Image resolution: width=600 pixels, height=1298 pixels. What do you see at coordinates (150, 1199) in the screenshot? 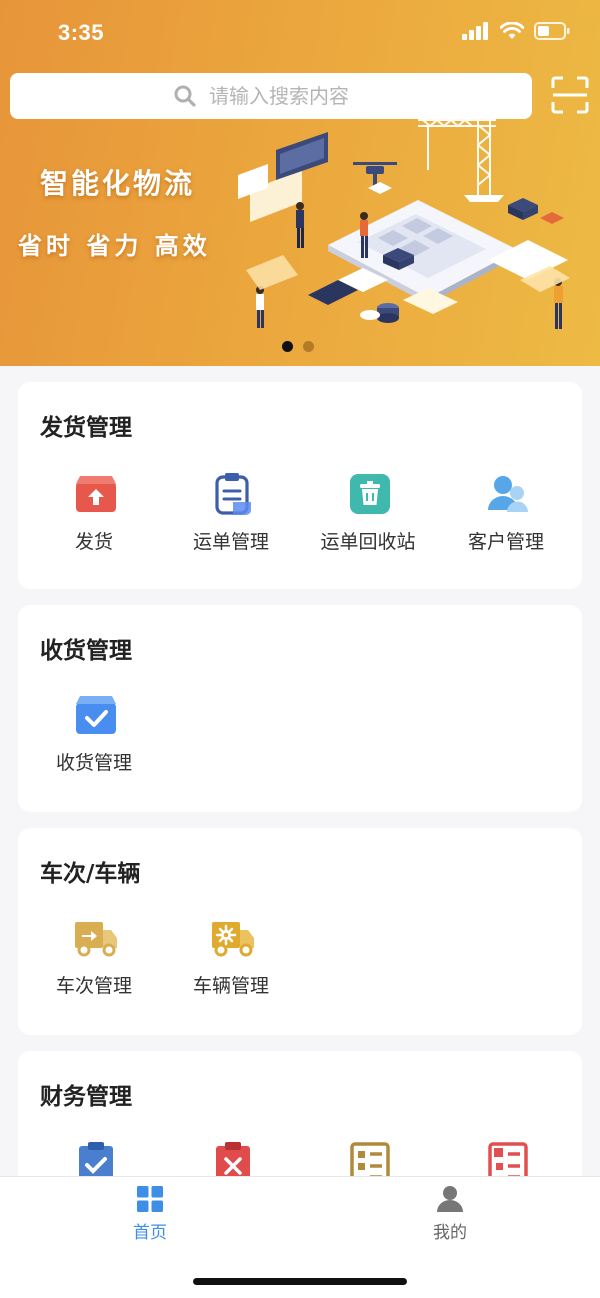
I see `home-grid-icon` at bounding box center [150, 1199].